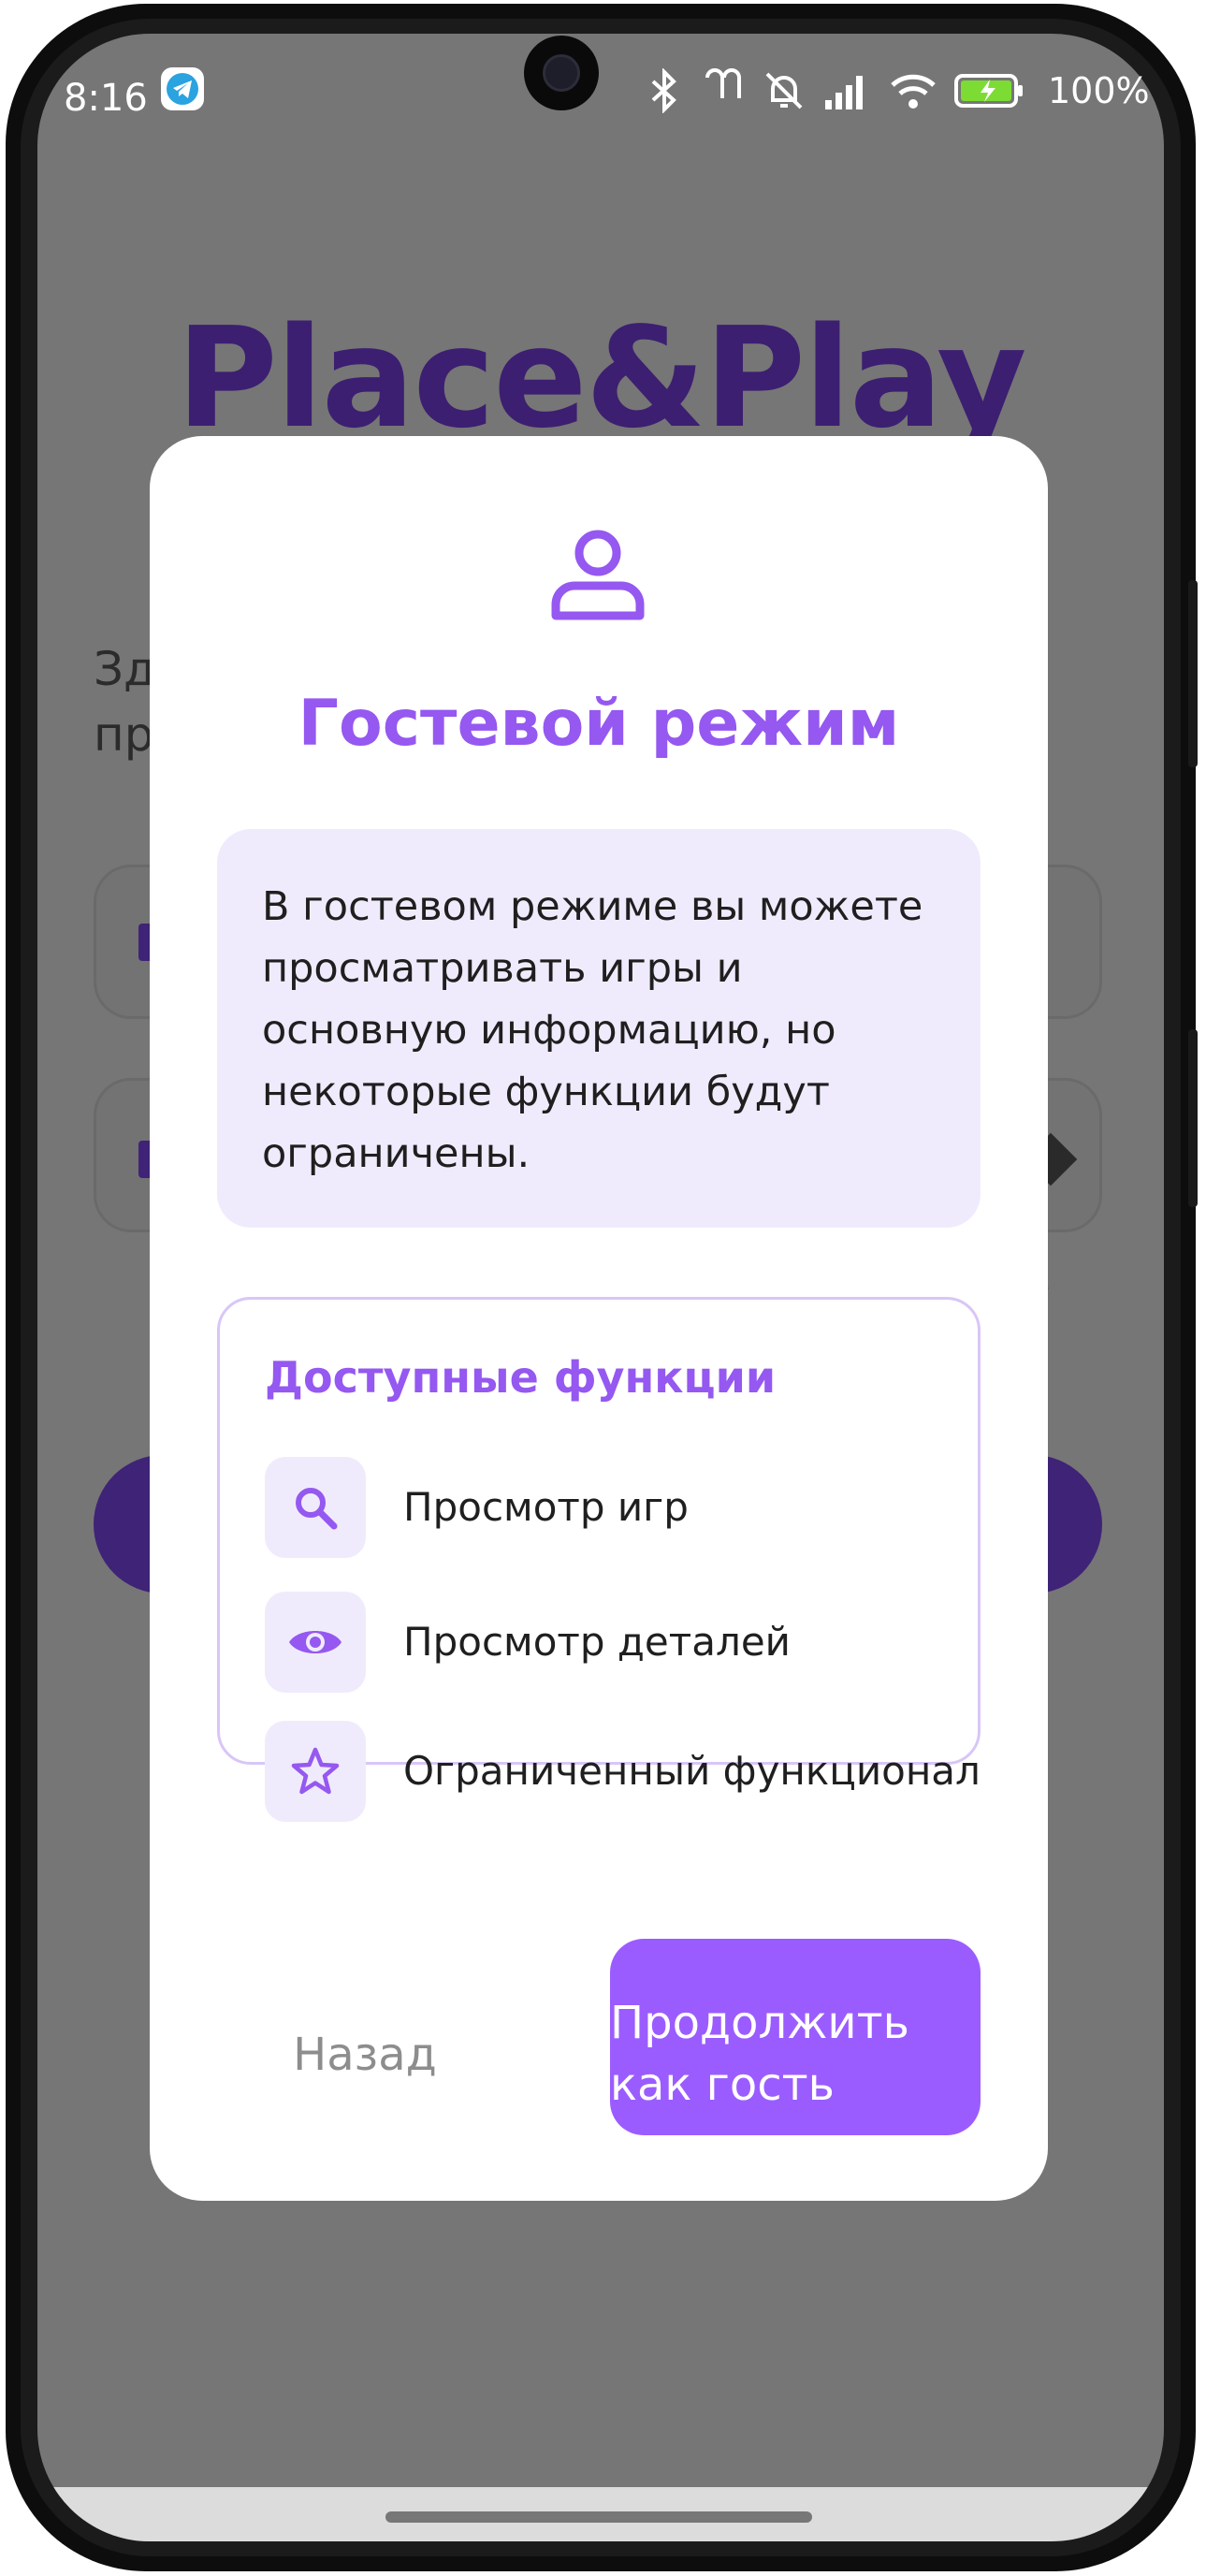 The image size is (1206, 2576). Describe the element at coordinates (561, 73) in the screenshot. I see `front-camera` at that location.